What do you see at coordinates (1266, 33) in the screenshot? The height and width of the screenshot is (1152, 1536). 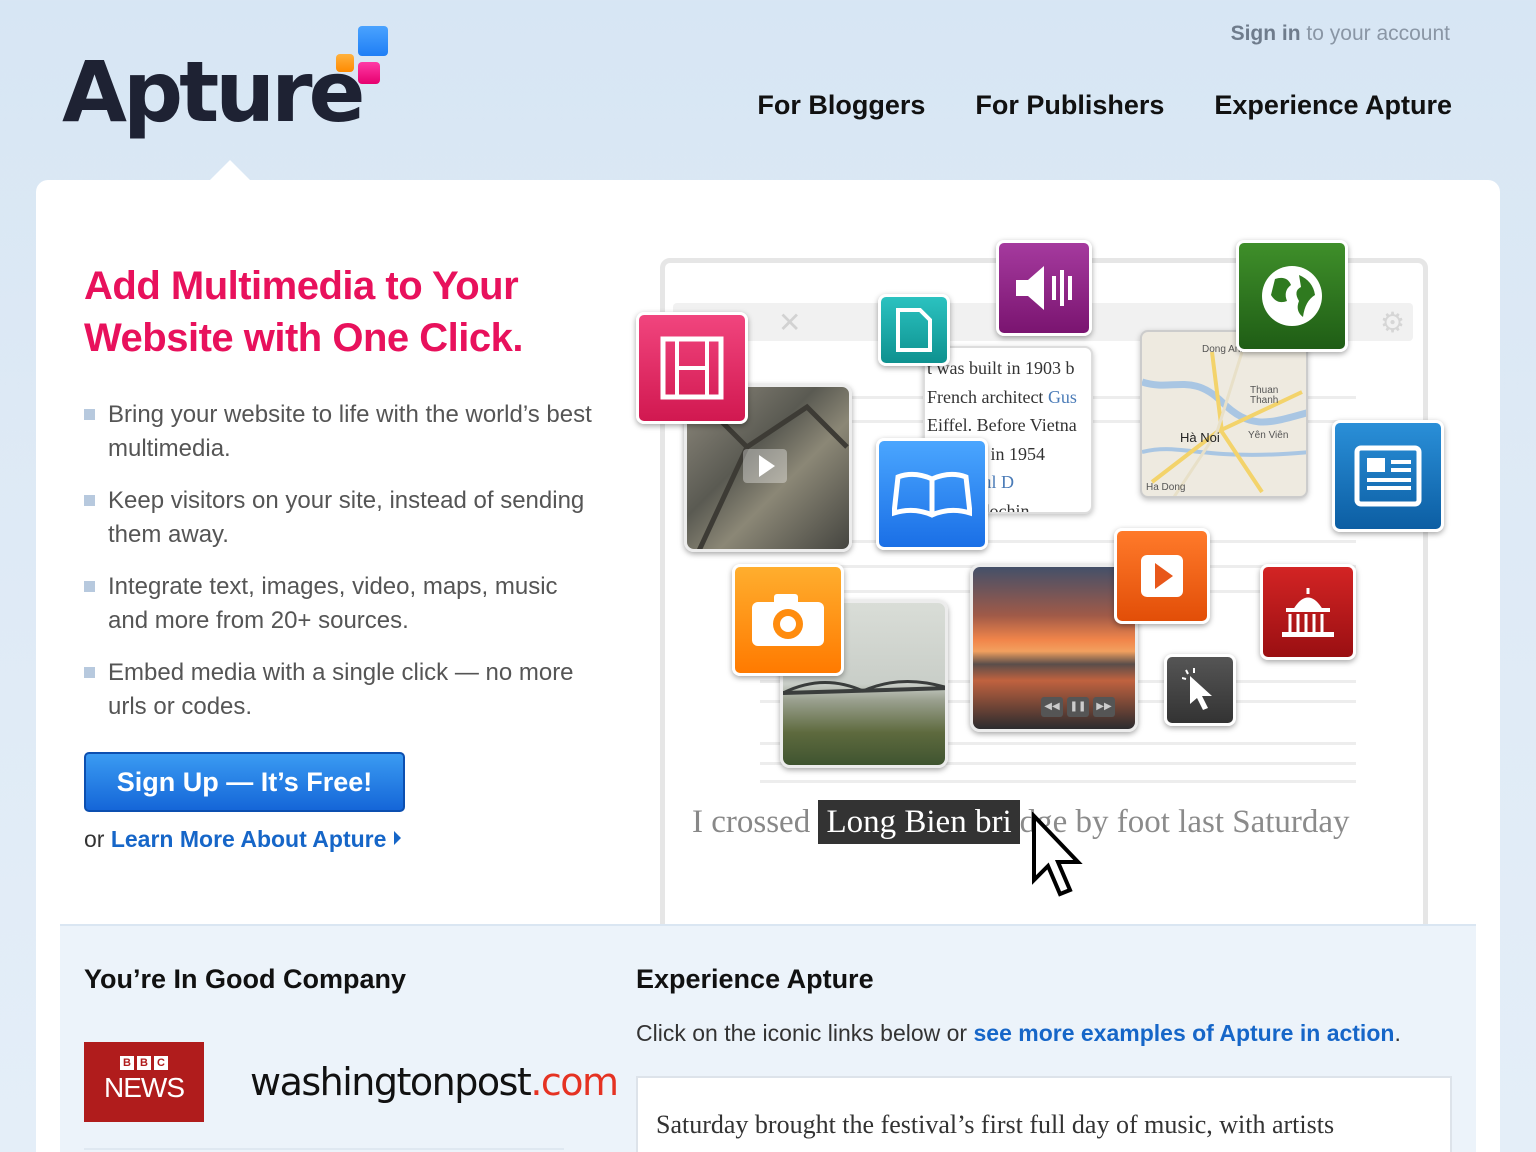 I see `signin-bold: Sign in` at bounding box center [1266, 33].